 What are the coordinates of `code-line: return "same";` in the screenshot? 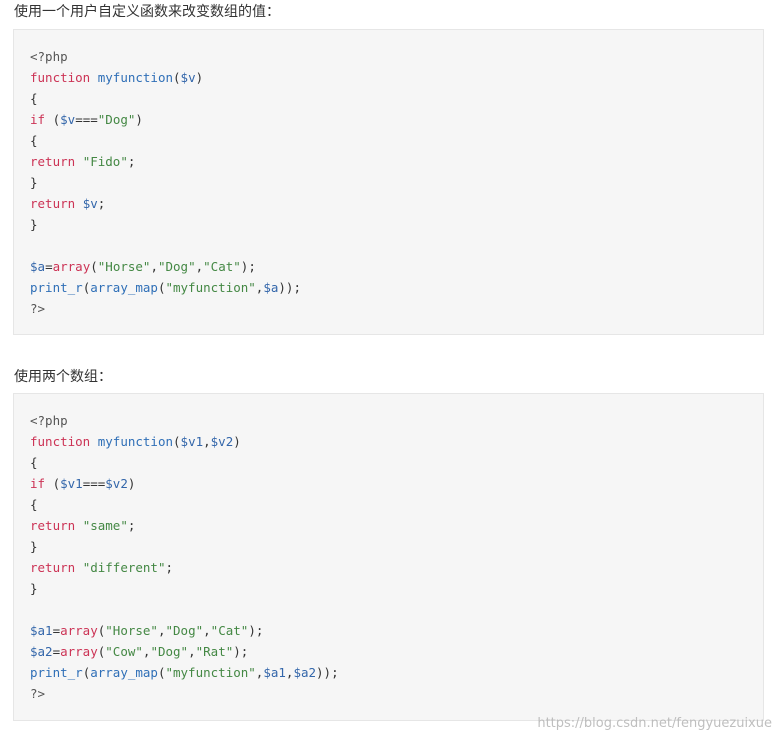 It's located at (396, 525).